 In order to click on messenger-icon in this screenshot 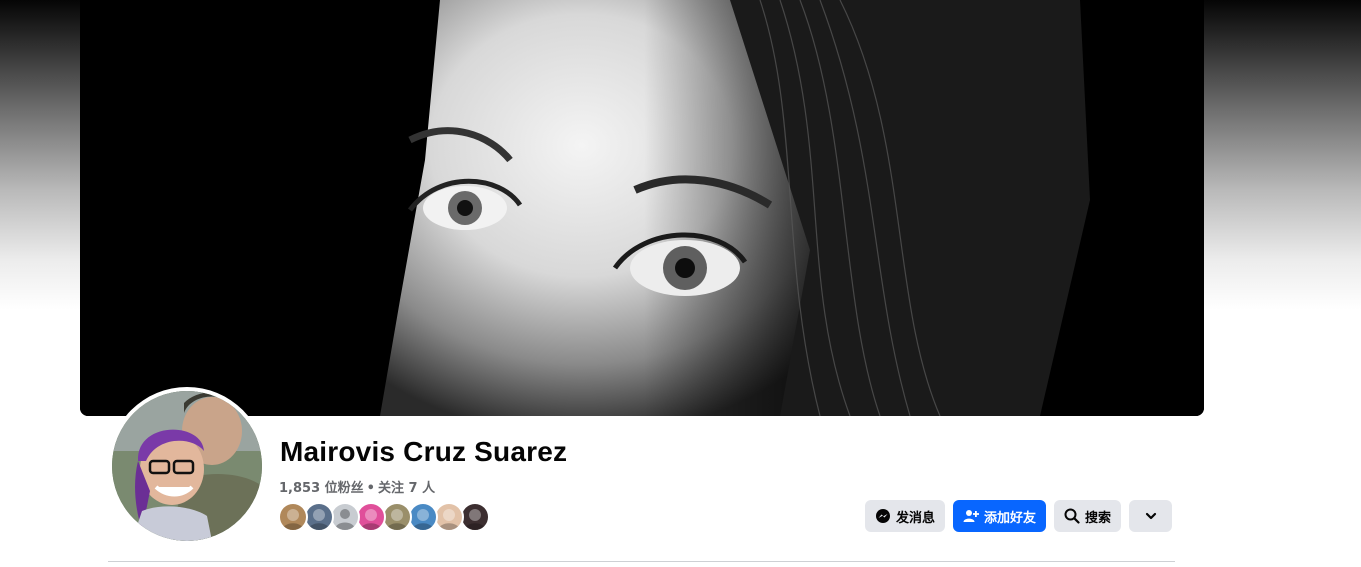, I will do `click(883, 516)`.